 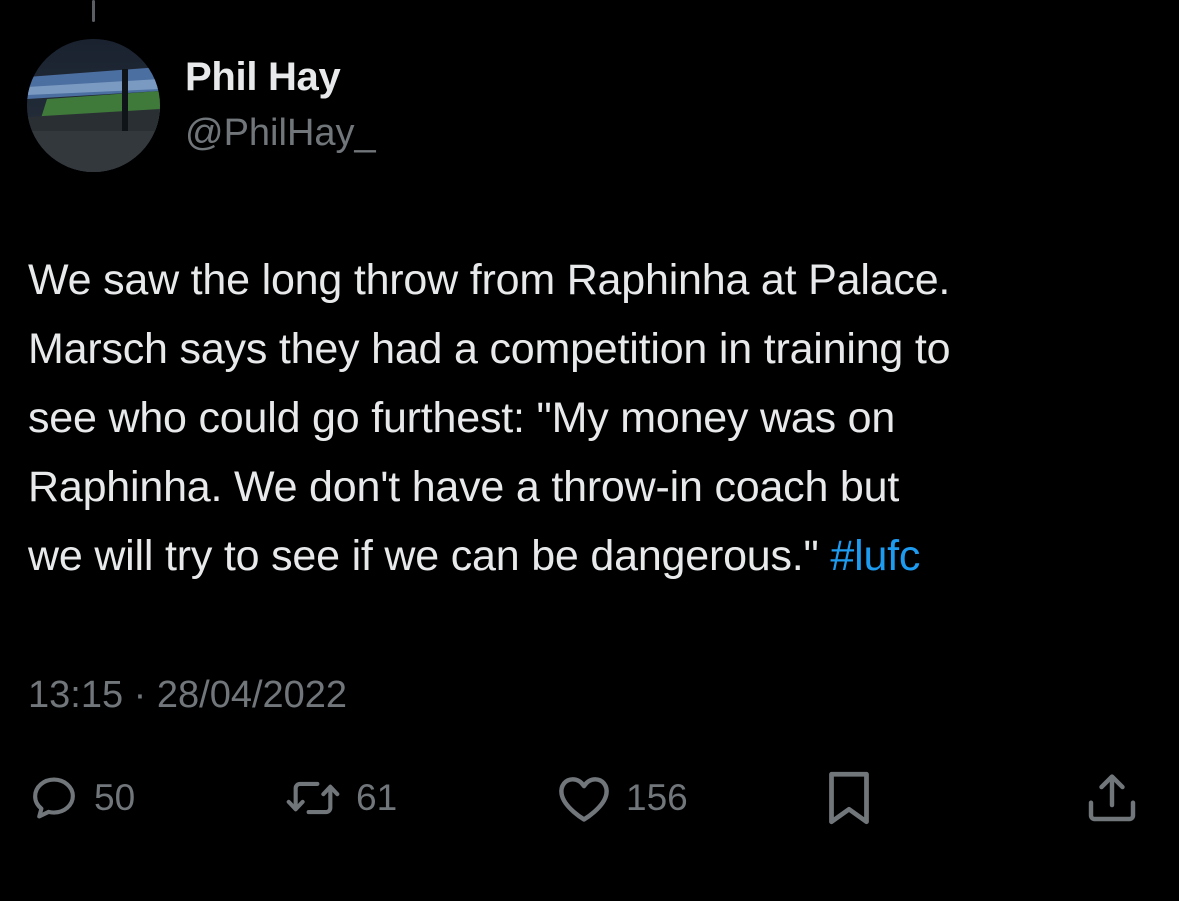 I want to click on bookmark-button, so click(x=849, y=798).